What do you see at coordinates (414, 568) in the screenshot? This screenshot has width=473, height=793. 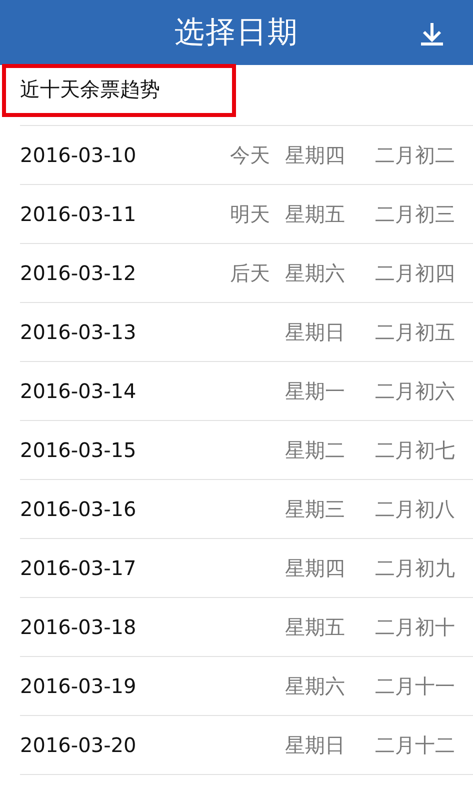 I see `lunar-date: 二月初九` at bounding box center [414, 568].